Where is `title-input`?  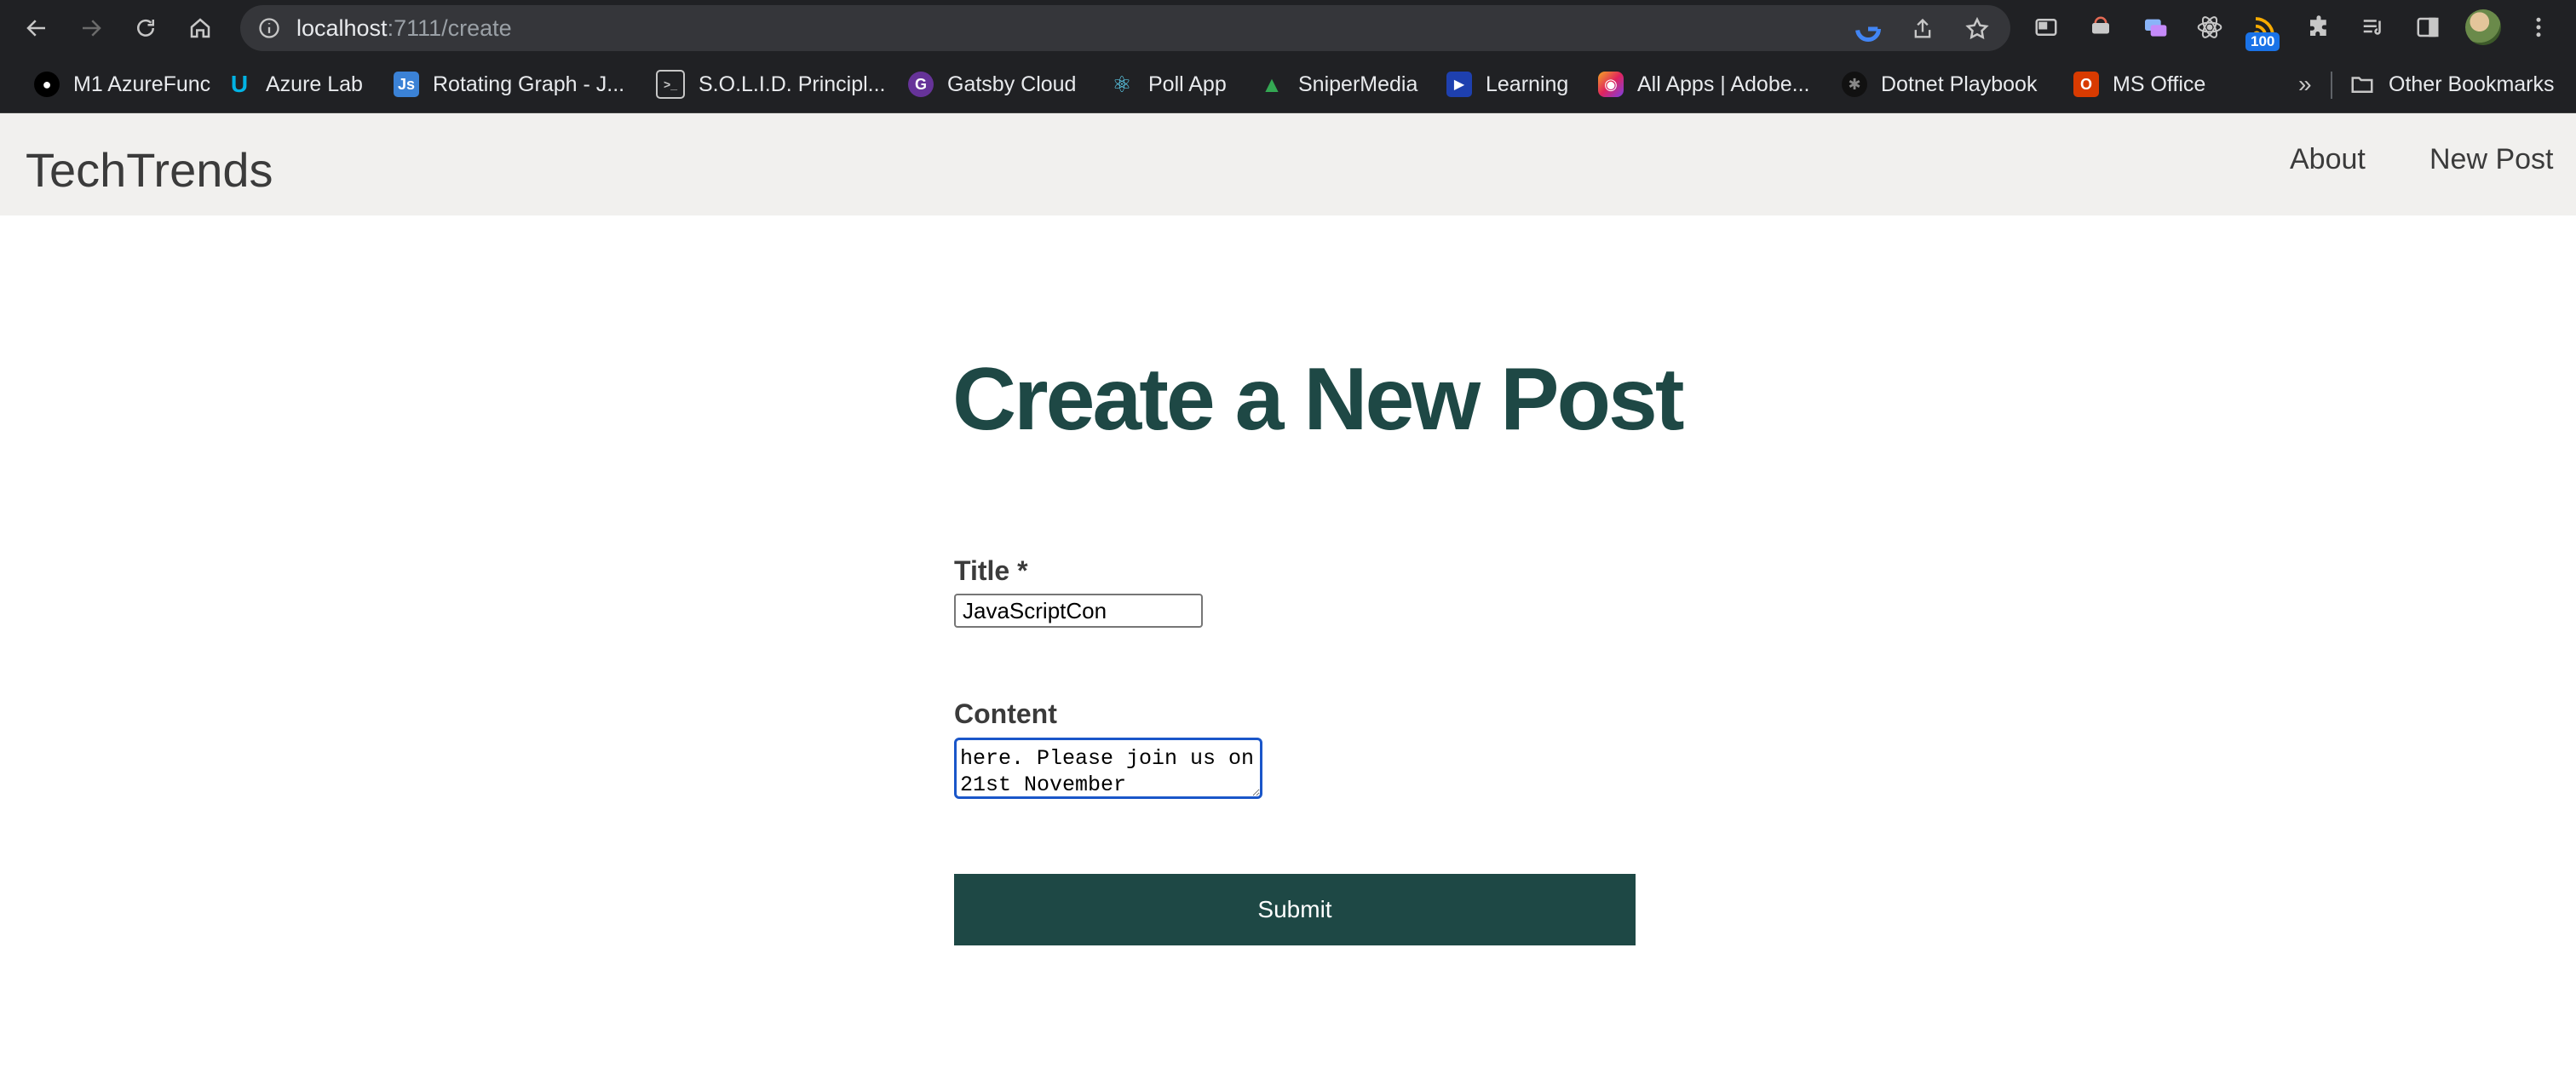
title-input is located at coordinates (1079, 611).